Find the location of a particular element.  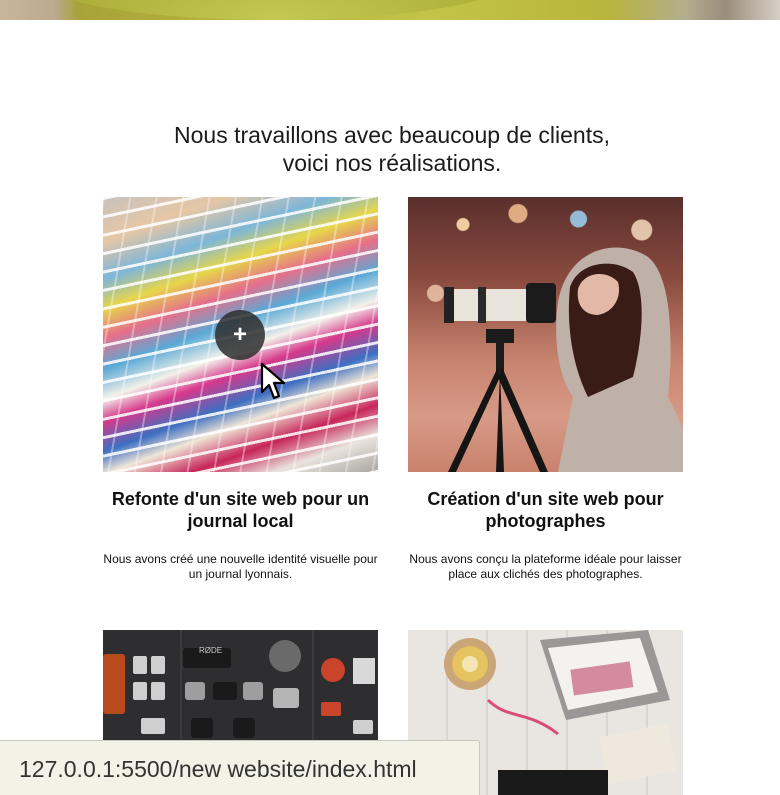

card-title-line: journal local is located at coordinates (240, 521).